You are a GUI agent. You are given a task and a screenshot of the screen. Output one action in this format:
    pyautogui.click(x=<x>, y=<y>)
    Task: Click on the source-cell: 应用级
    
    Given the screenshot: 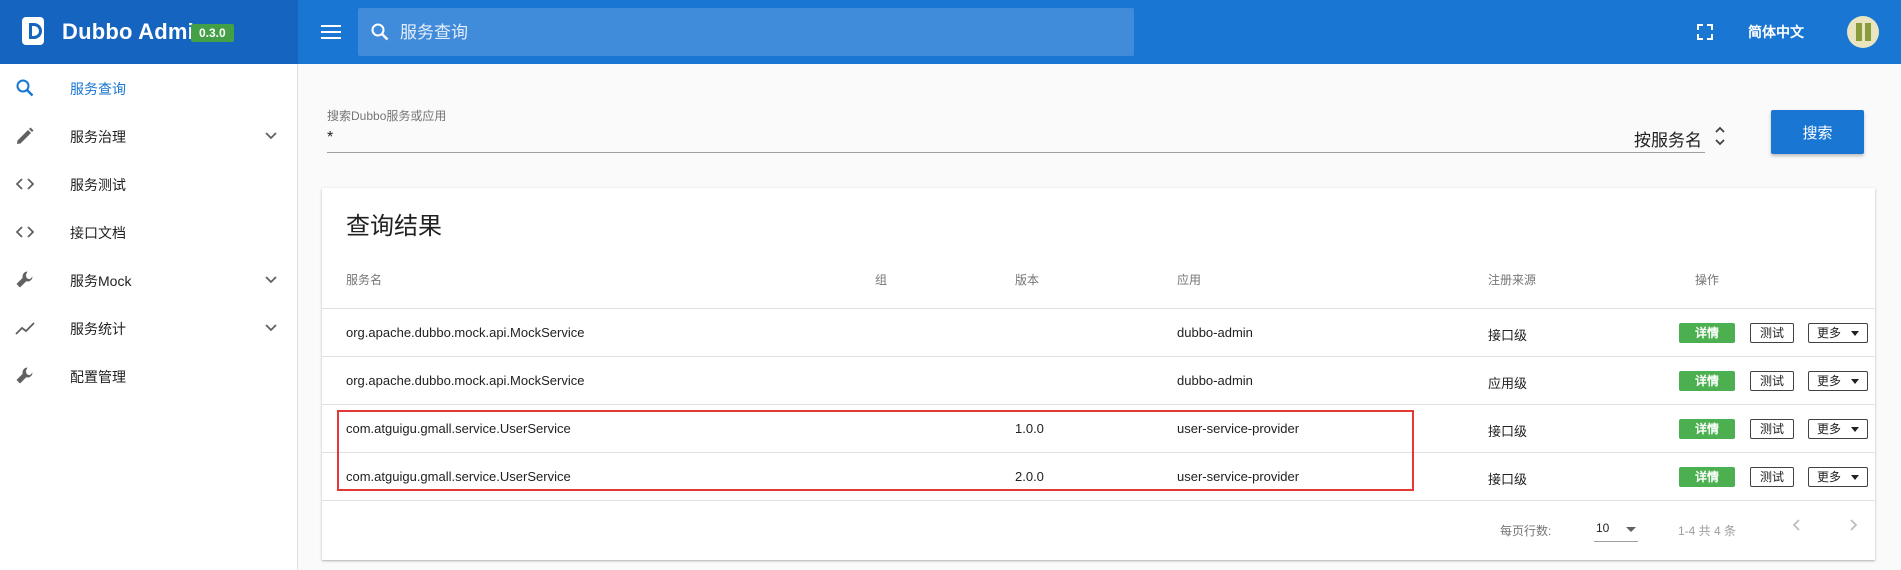 What is the action you would take?
    pyautogui.click(x=1508, y=383)
    